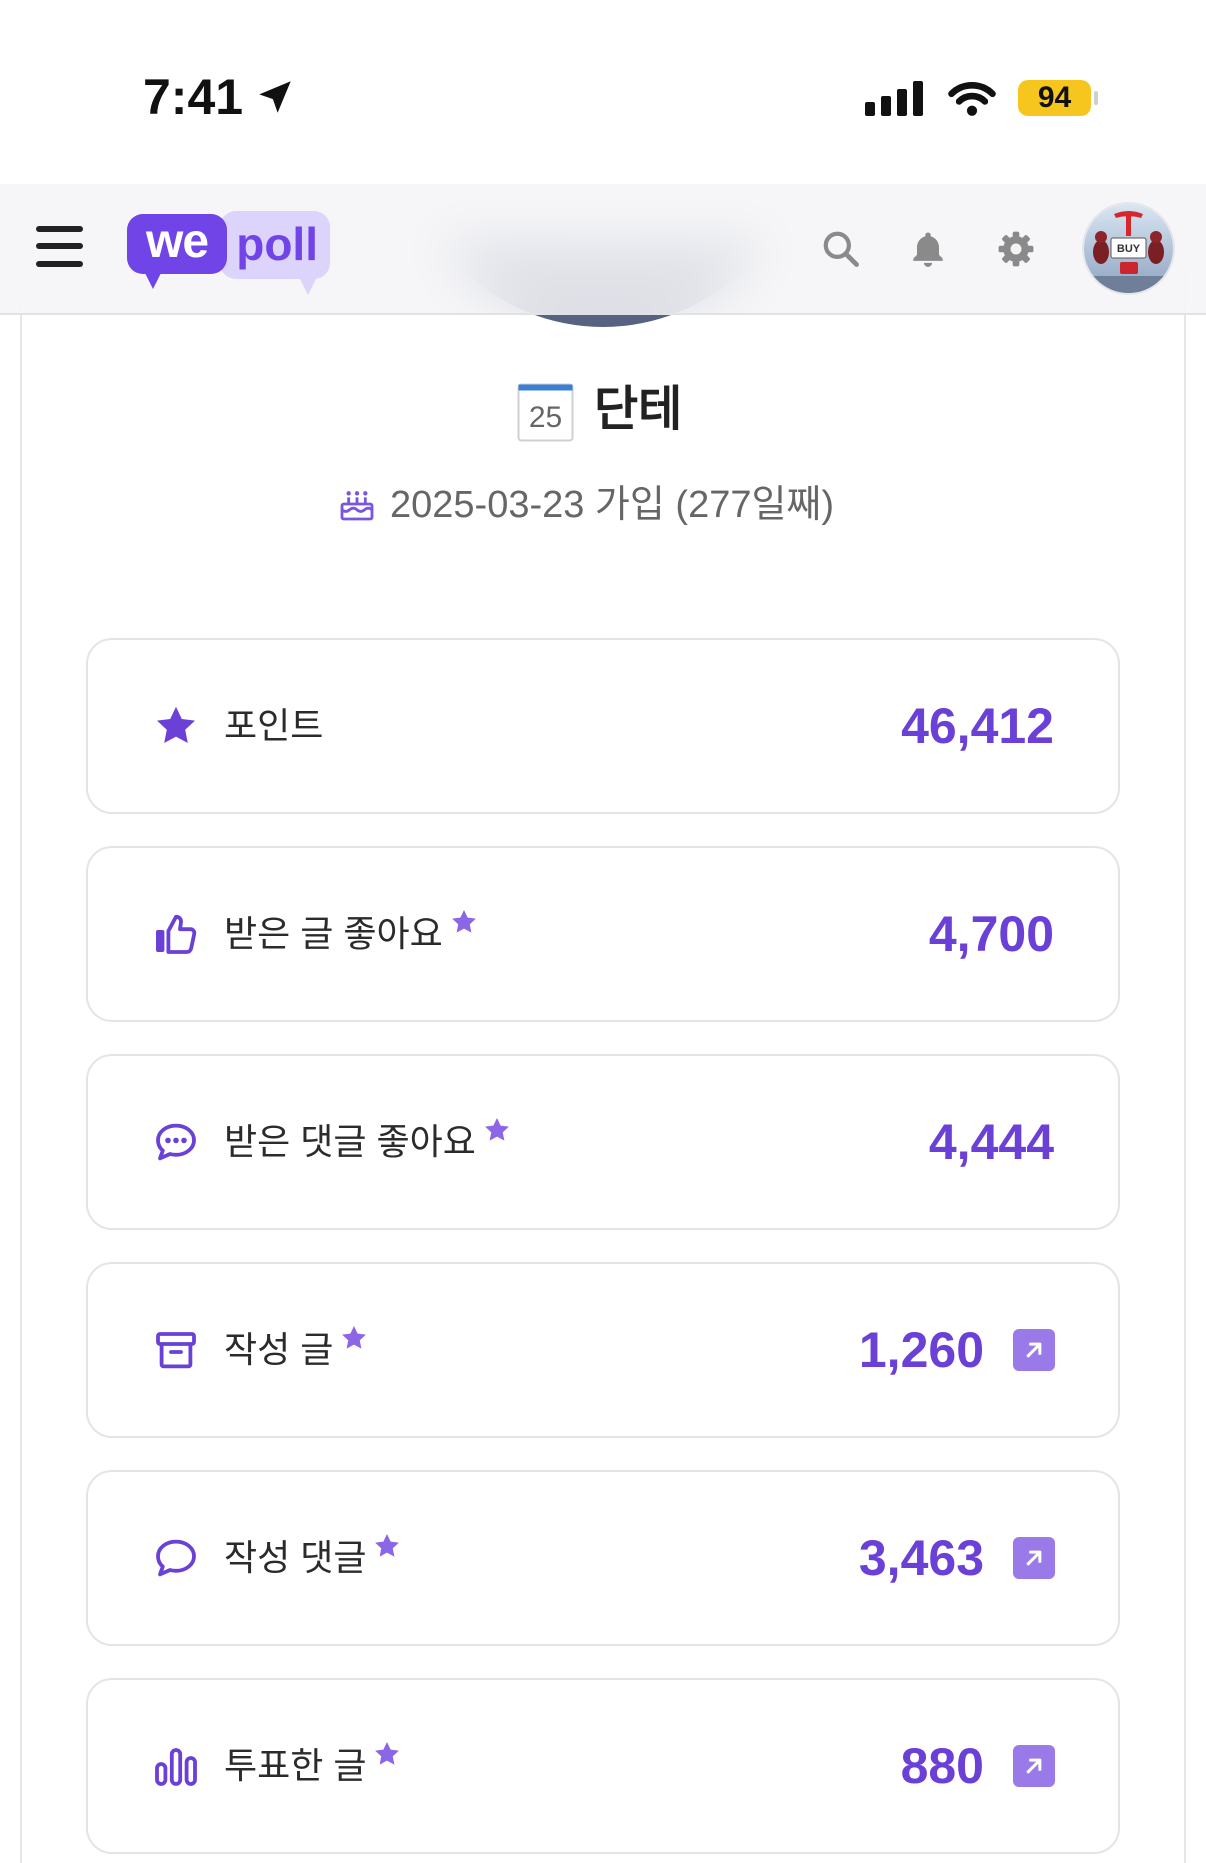  Describe the element at coordinates (1016, 249) in the screenshot. I see `gear-icon` at that location.